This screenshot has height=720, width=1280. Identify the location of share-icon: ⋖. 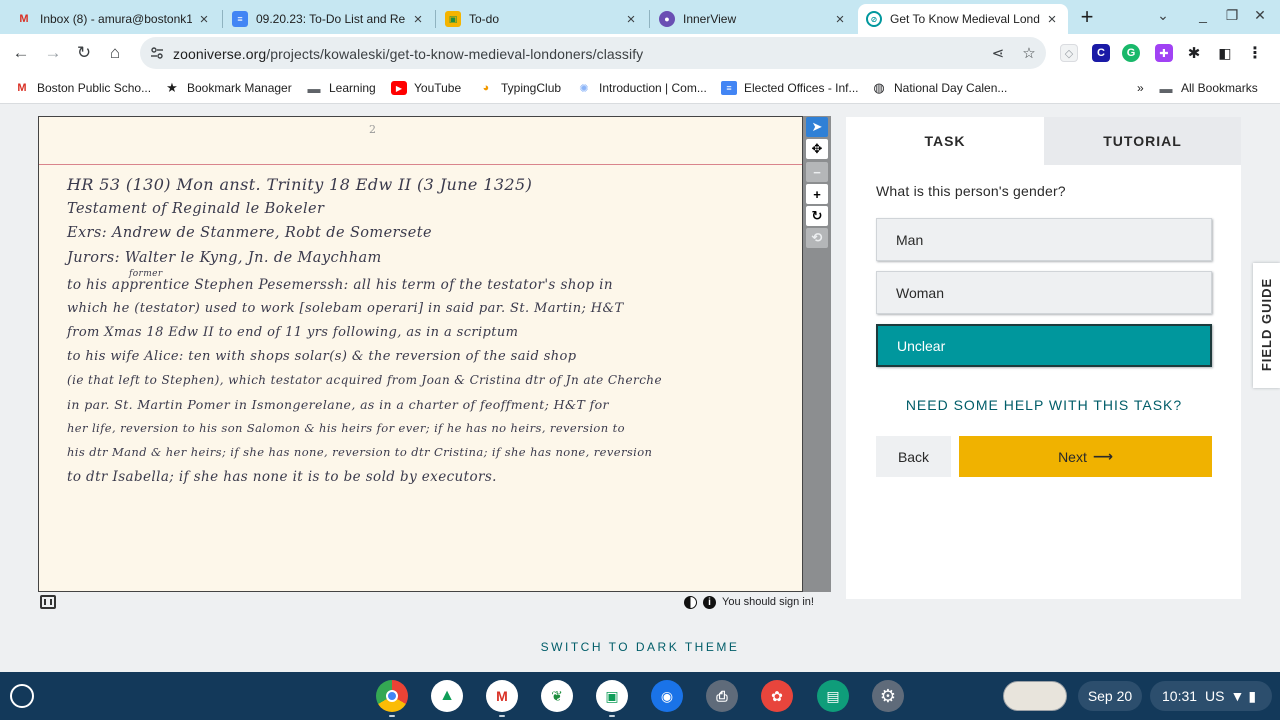
(998, 54).